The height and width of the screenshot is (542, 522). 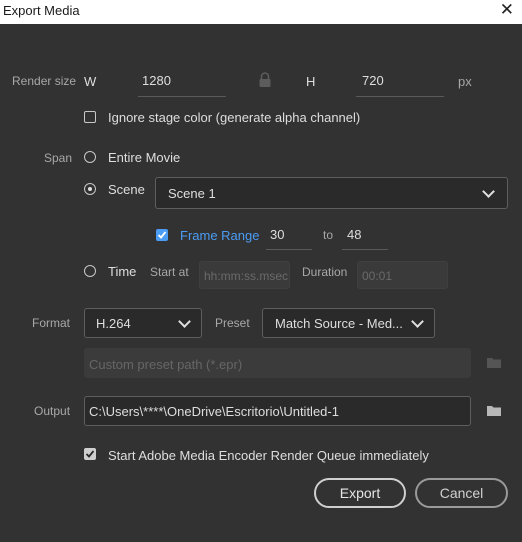 What do you see at coordinates (360, 493) in the screenshot?
I see `export-button: Export` at bounding box center [360, 493].